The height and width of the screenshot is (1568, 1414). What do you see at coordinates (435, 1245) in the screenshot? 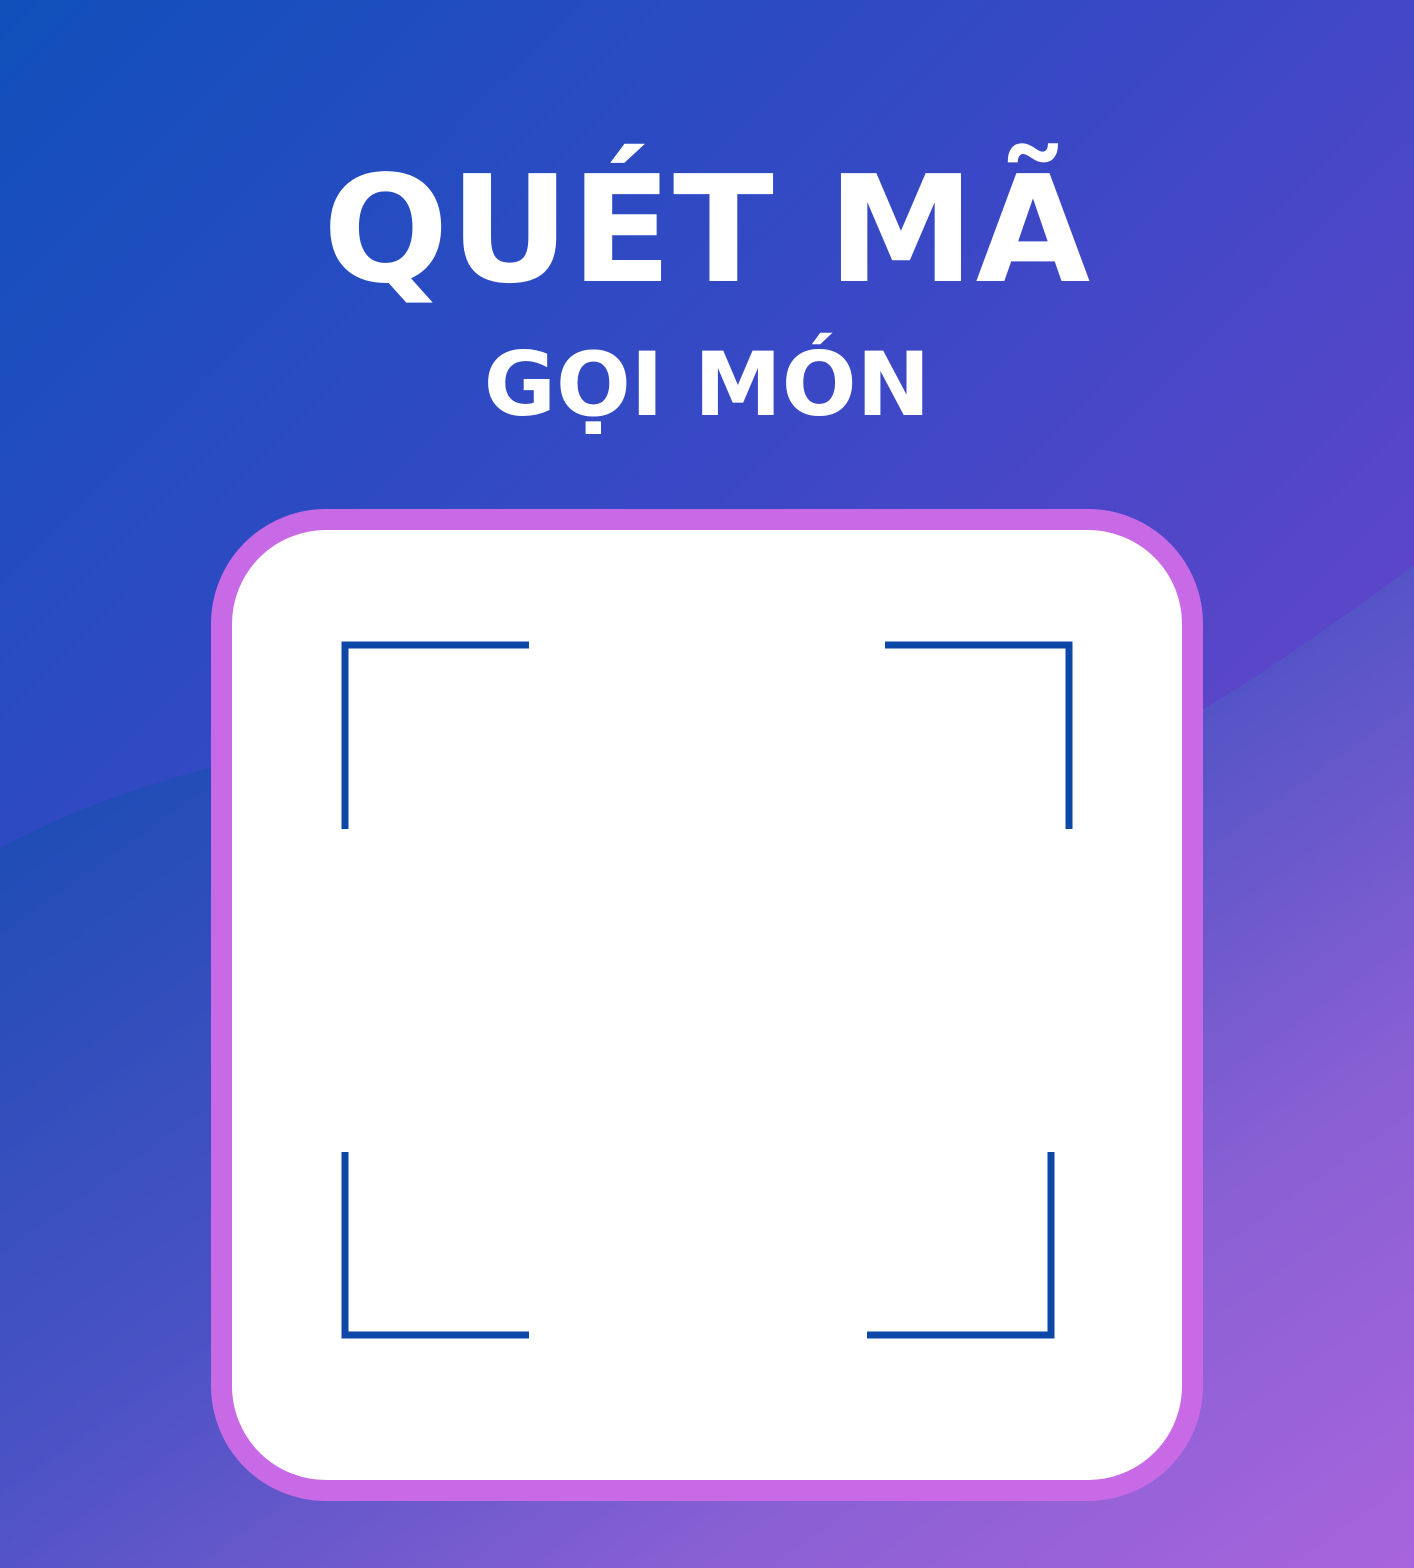
I see `scan-corner-bottom-left` at bounding box center [435, 1245].